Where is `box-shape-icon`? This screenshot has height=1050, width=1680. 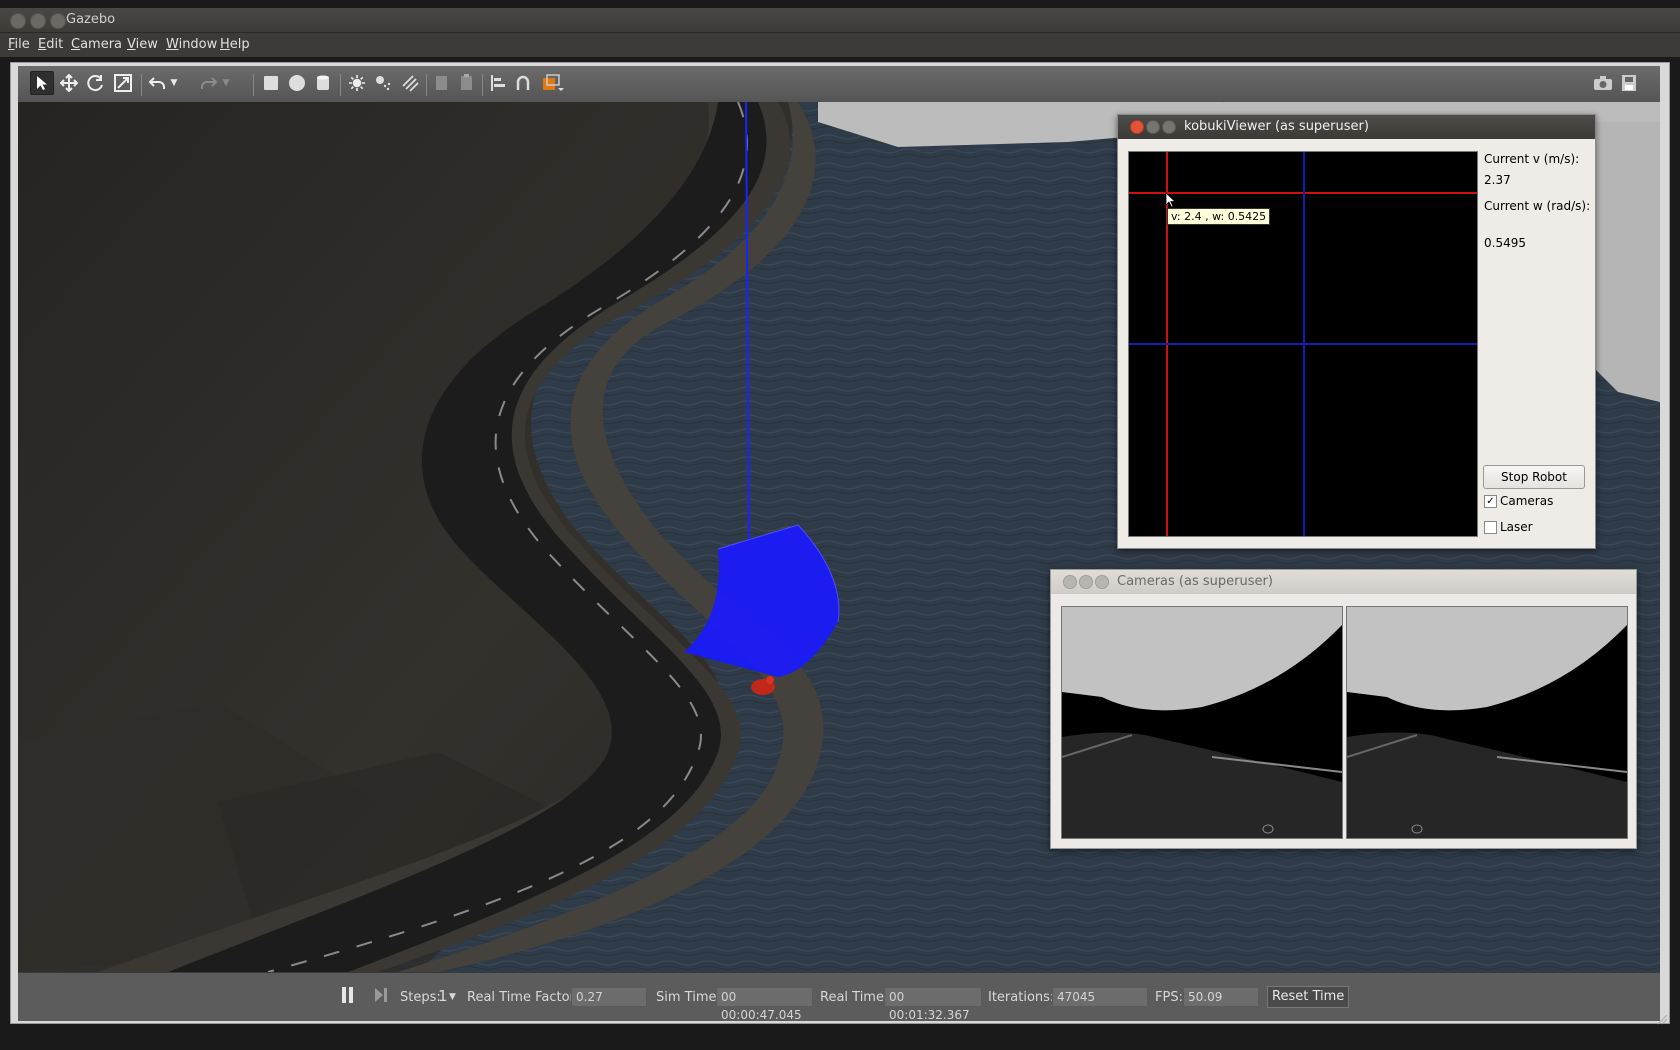
box-shape-icon is located at coordinates (271, 83).